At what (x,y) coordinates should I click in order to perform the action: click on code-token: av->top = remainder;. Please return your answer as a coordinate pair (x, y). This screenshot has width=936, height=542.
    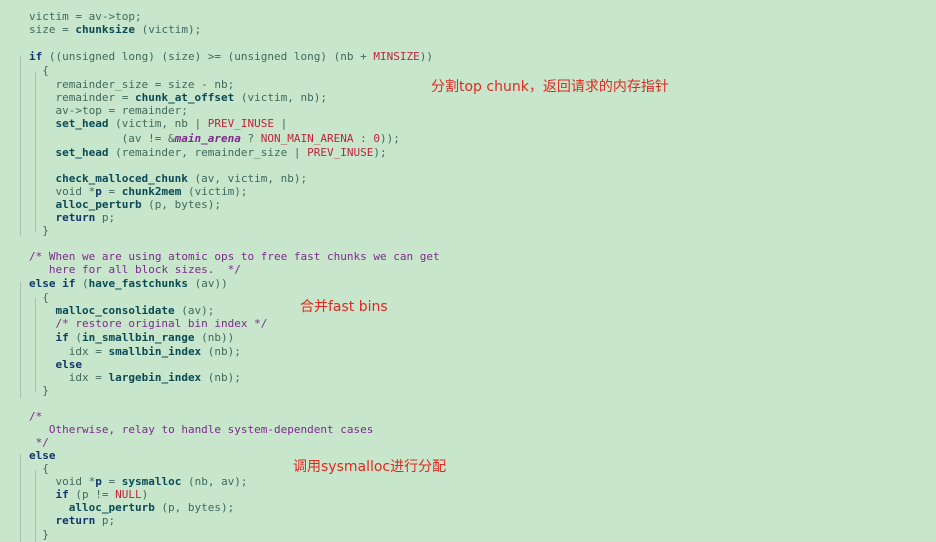
    Looking at the image, I should click on (121, 110).